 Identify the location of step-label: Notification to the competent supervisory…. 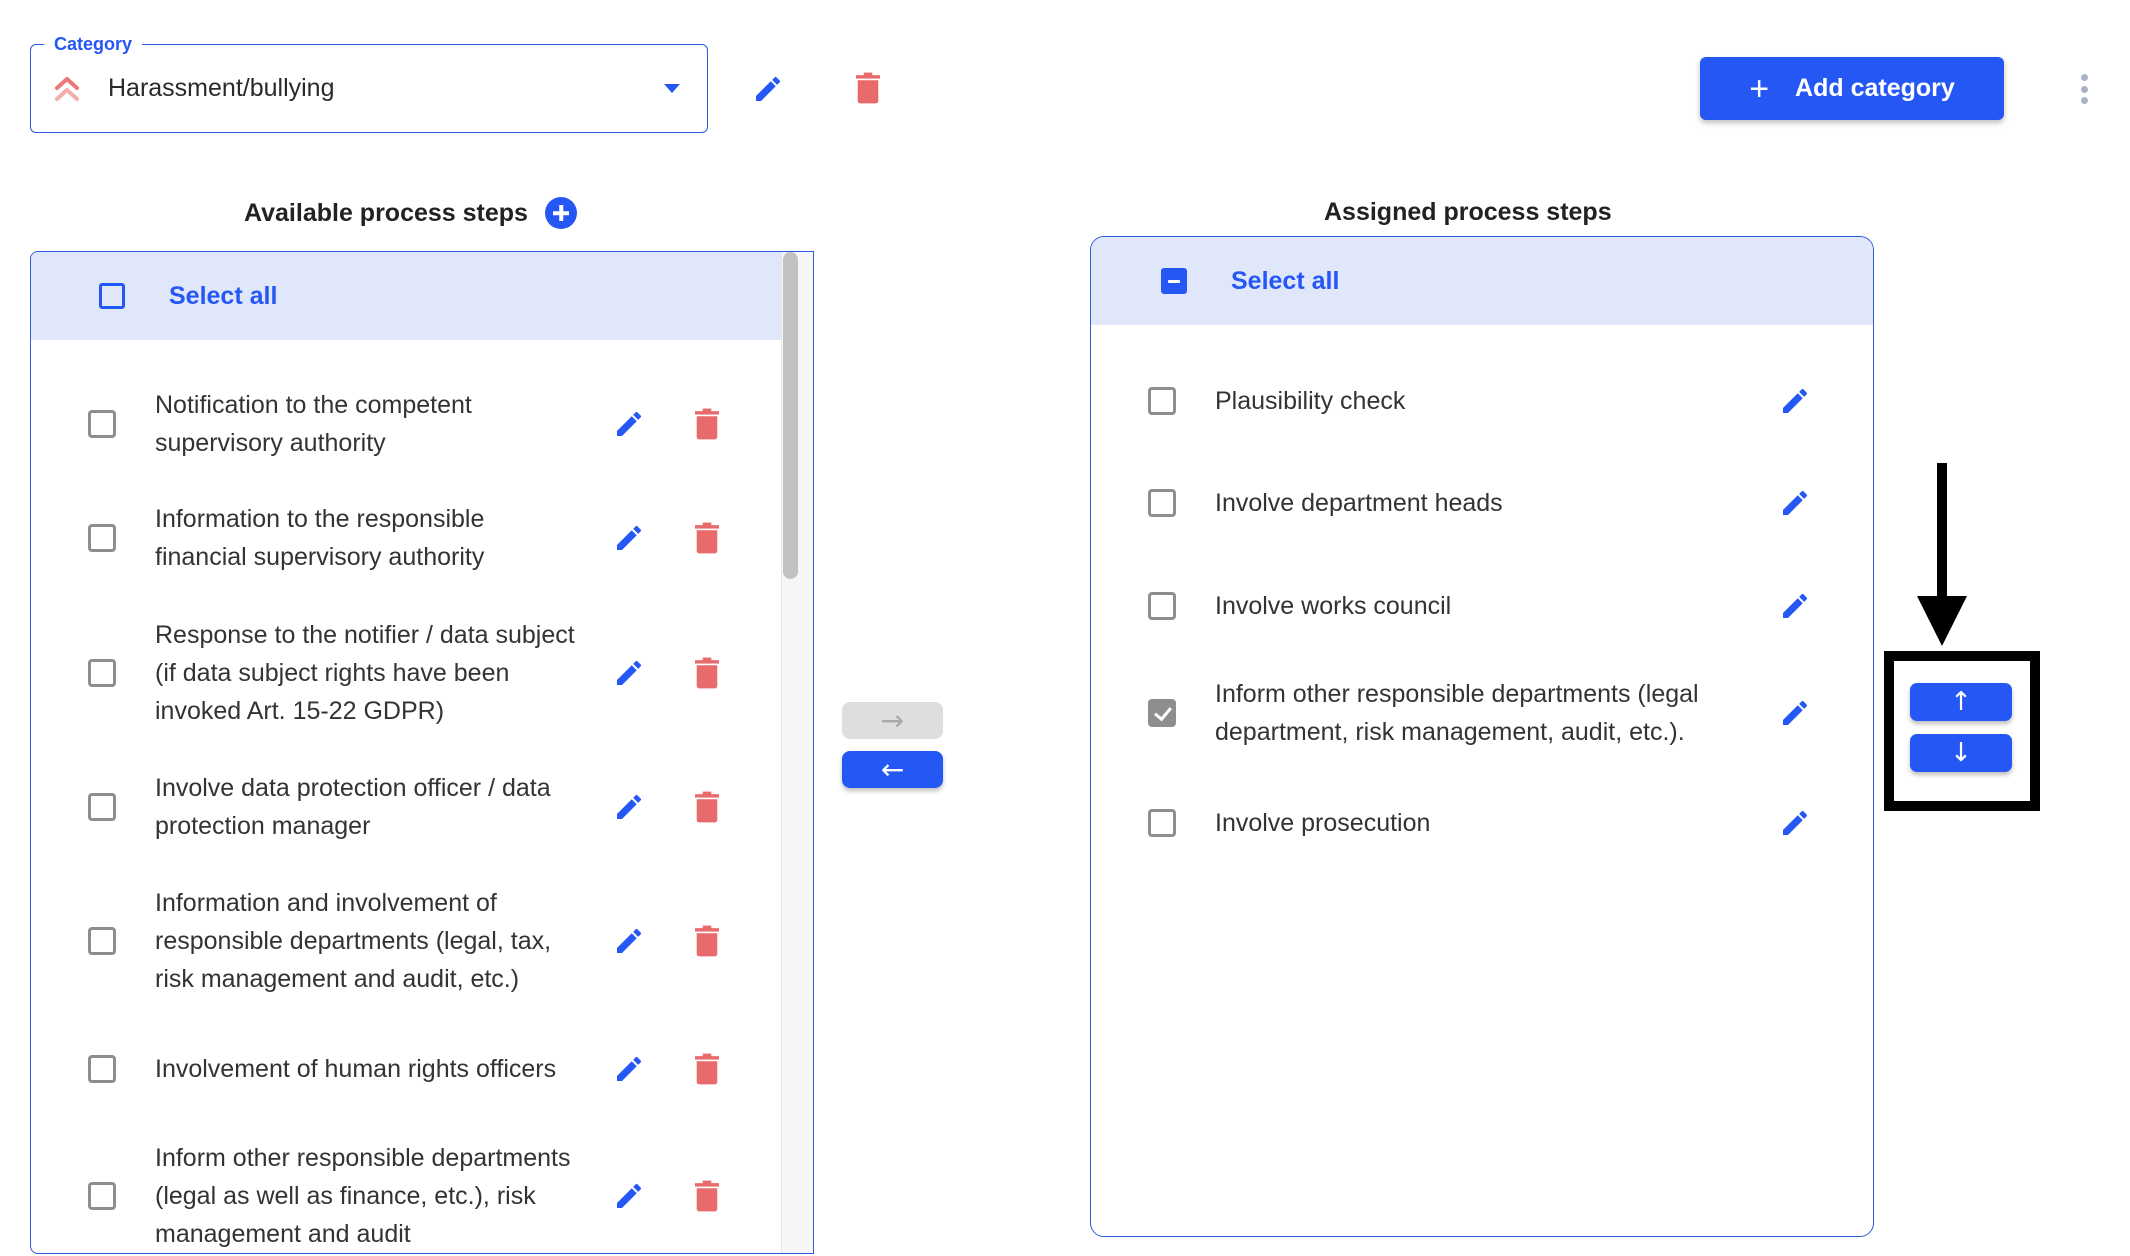
(313, 424).